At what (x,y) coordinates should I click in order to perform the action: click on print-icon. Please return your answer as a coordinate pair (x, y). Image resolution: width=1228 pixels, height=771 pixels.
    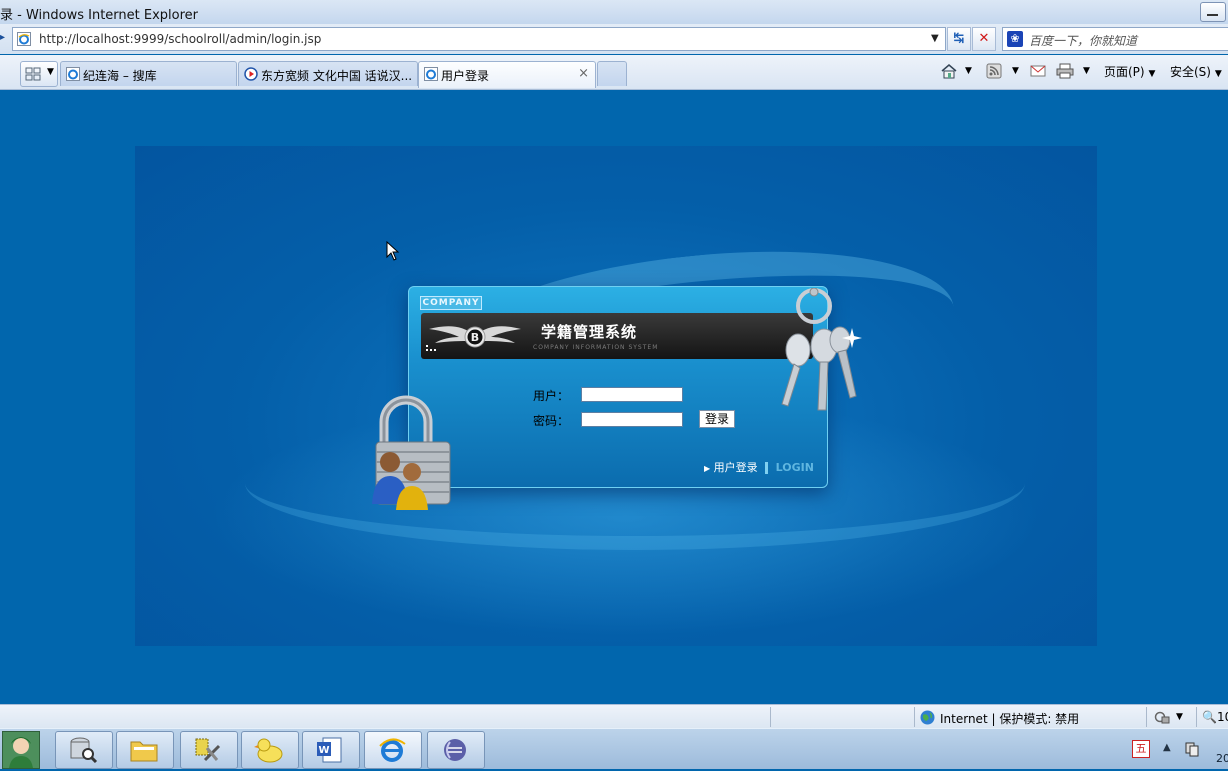
    Looking at the image, I should click on (1065, 71).